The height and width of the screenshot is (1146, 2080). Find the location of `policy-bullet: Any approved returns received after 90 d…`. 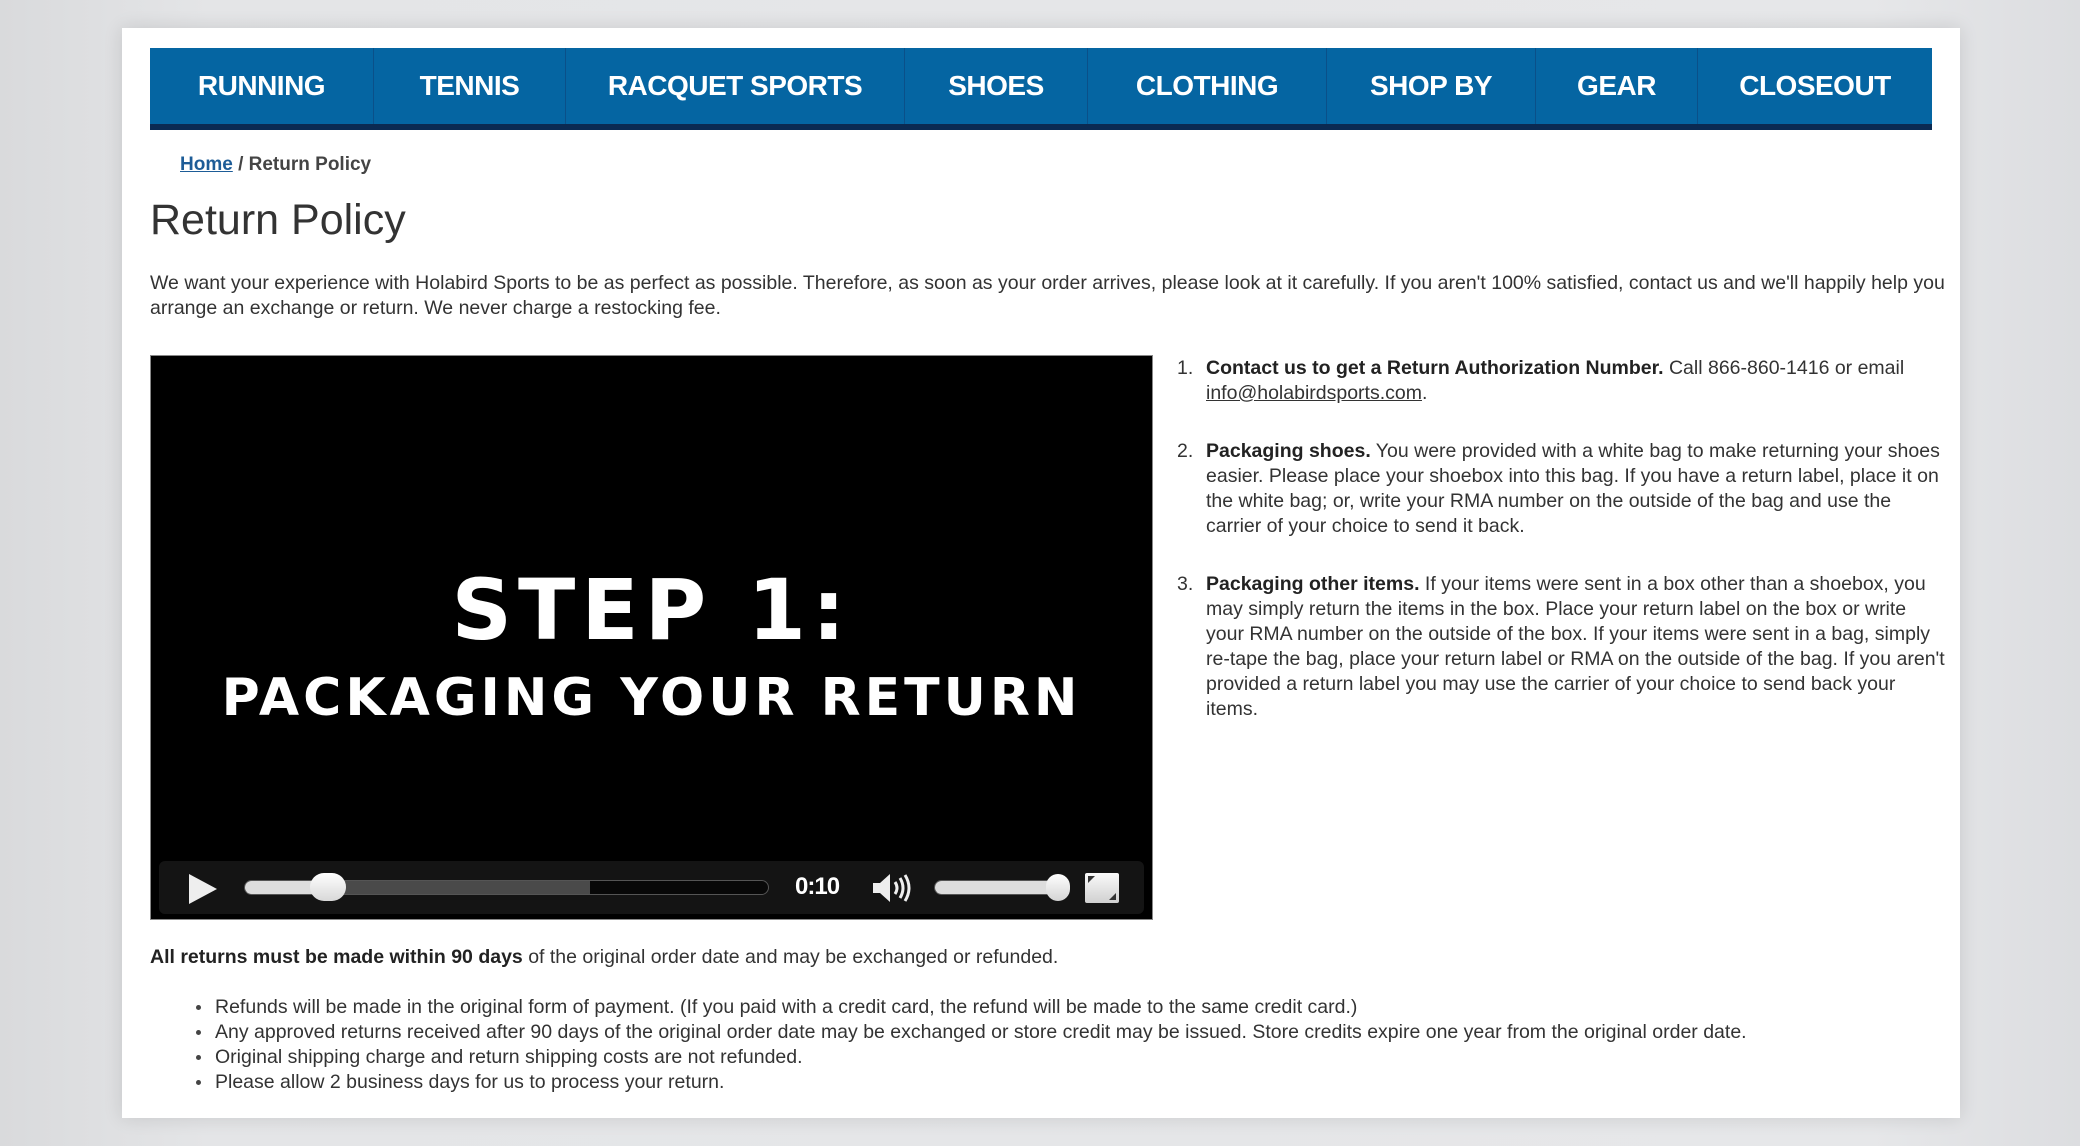

policy-bullet: Any approved returns received after 90 d… is located at coordinates (969, 1032).